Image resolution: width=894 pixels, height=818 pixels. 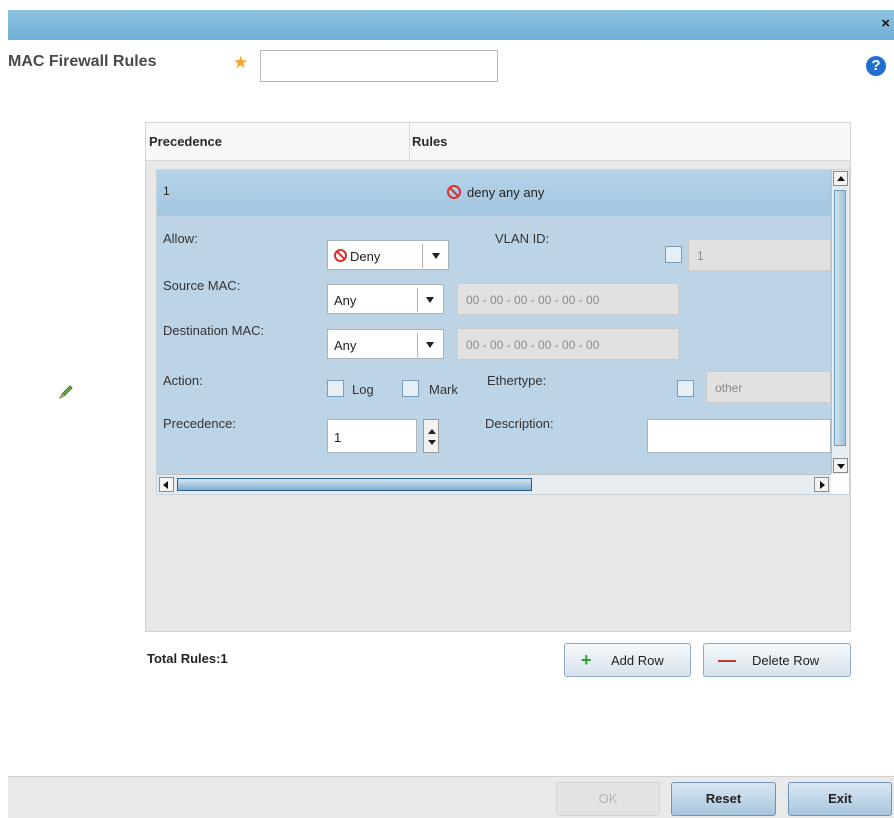 I want to click on row-summary: 1 deny any any, so click(x=494, y=193).